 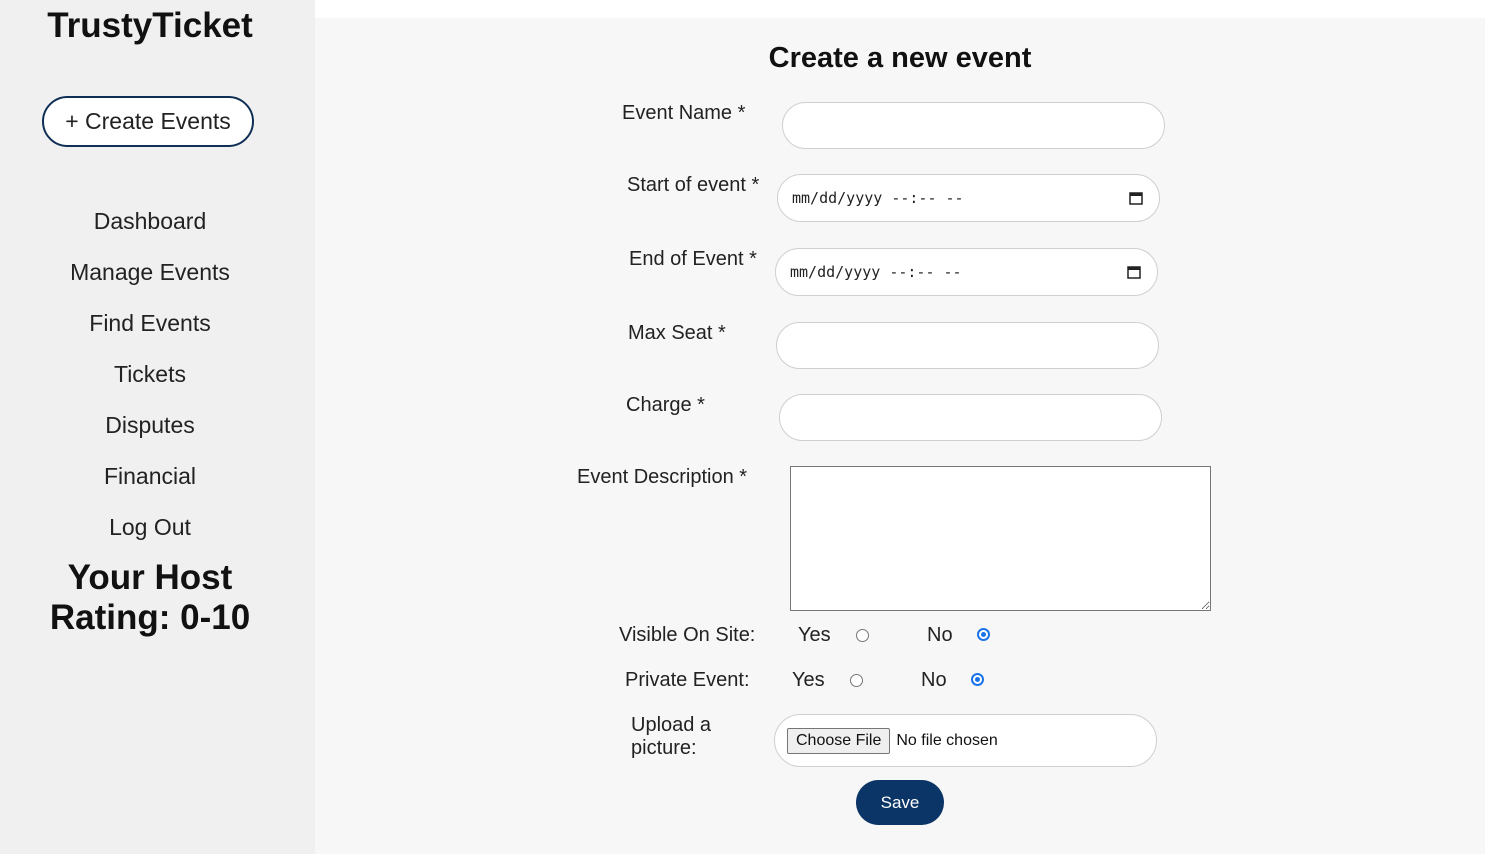 I want to click on right-edge, so click(x=1488, y=427).